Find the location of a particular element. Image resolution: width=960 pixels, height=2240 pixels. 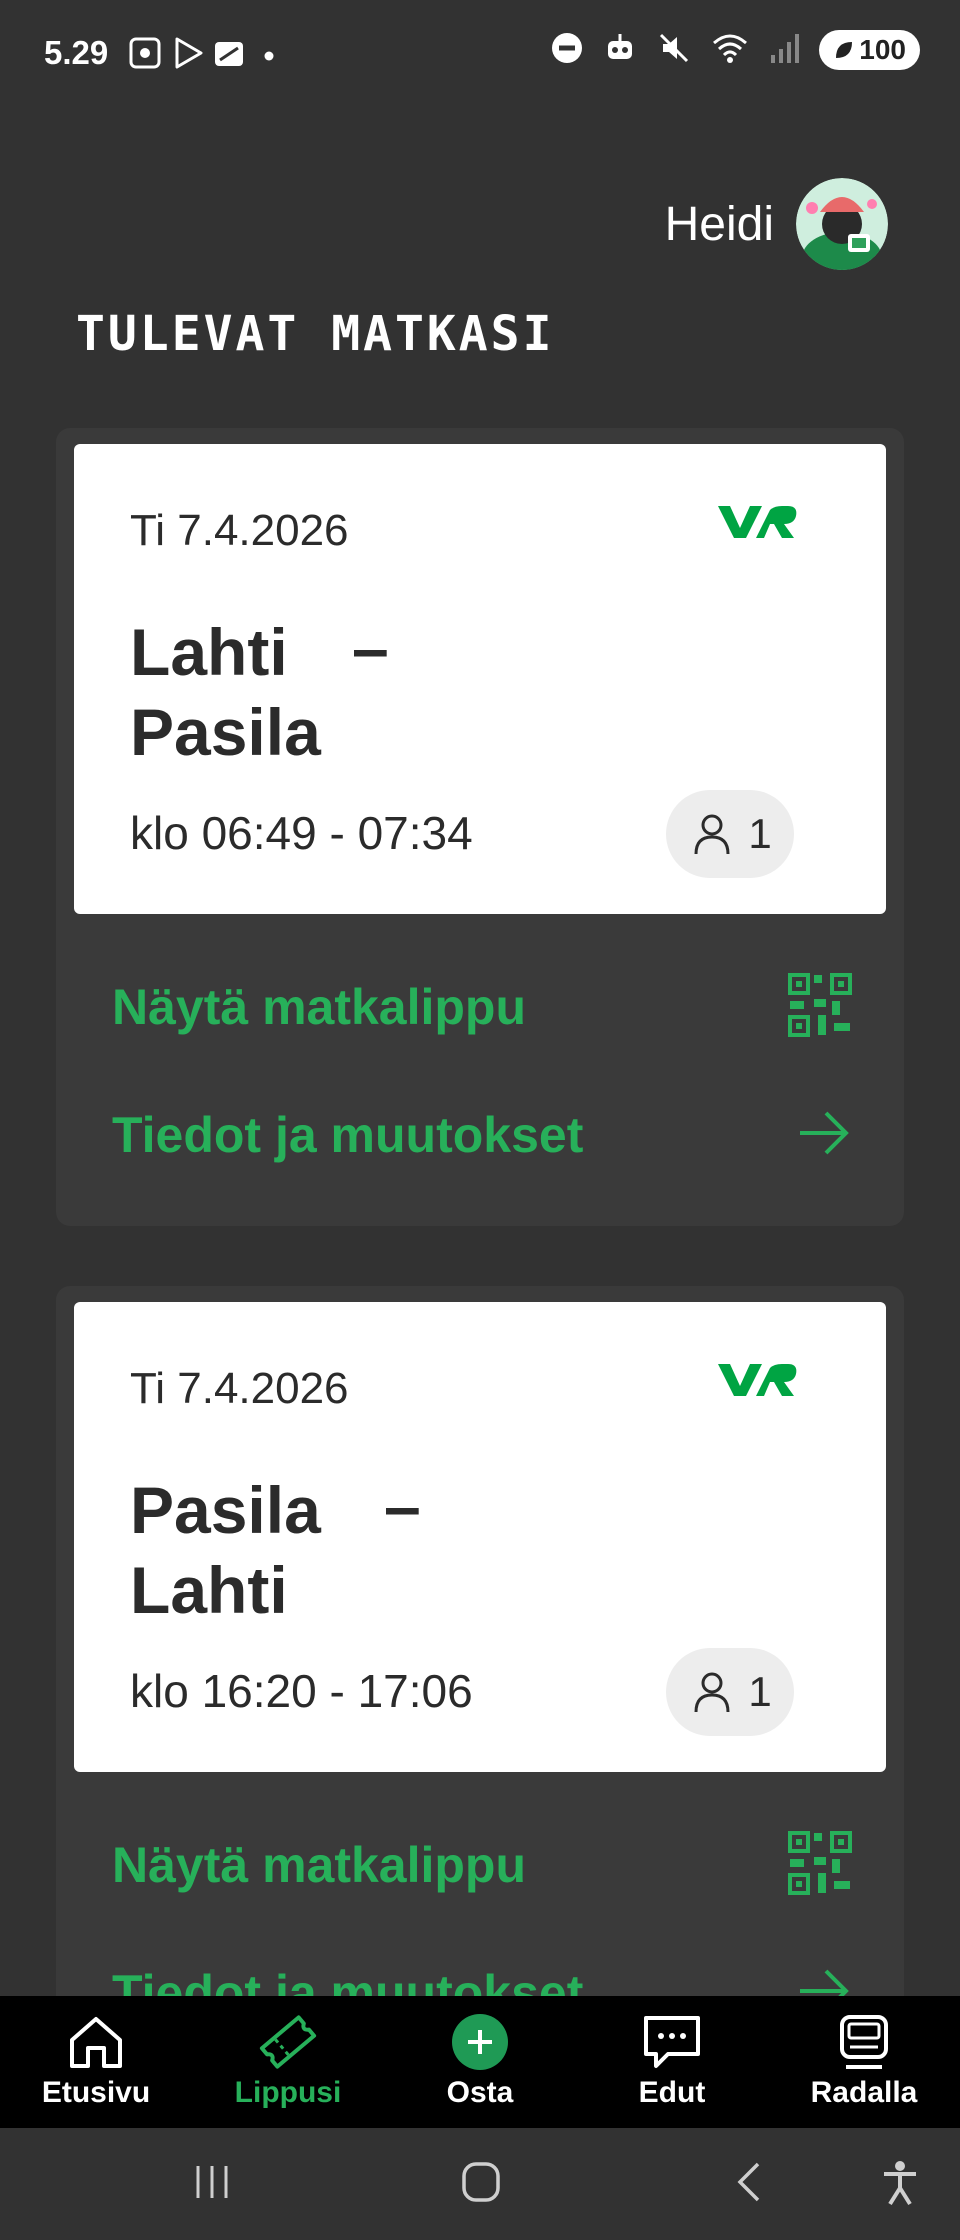

nav-label: Radalla is located at coordinates (864, 2092).